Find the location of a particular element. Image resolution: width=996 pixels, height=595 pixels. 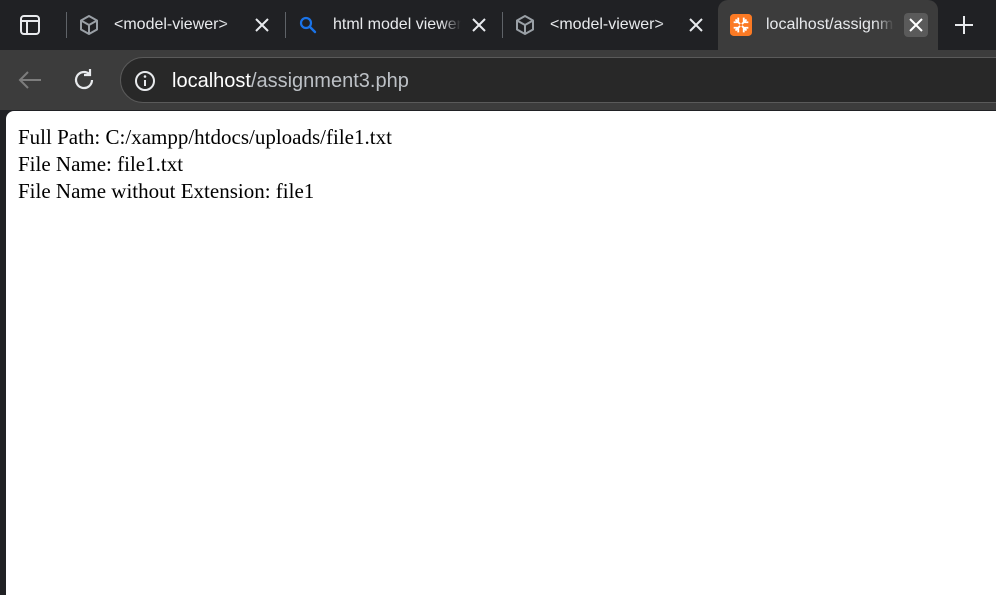

tab-localhost: localhost/assignment3.php is located at coordinates (828, 25).